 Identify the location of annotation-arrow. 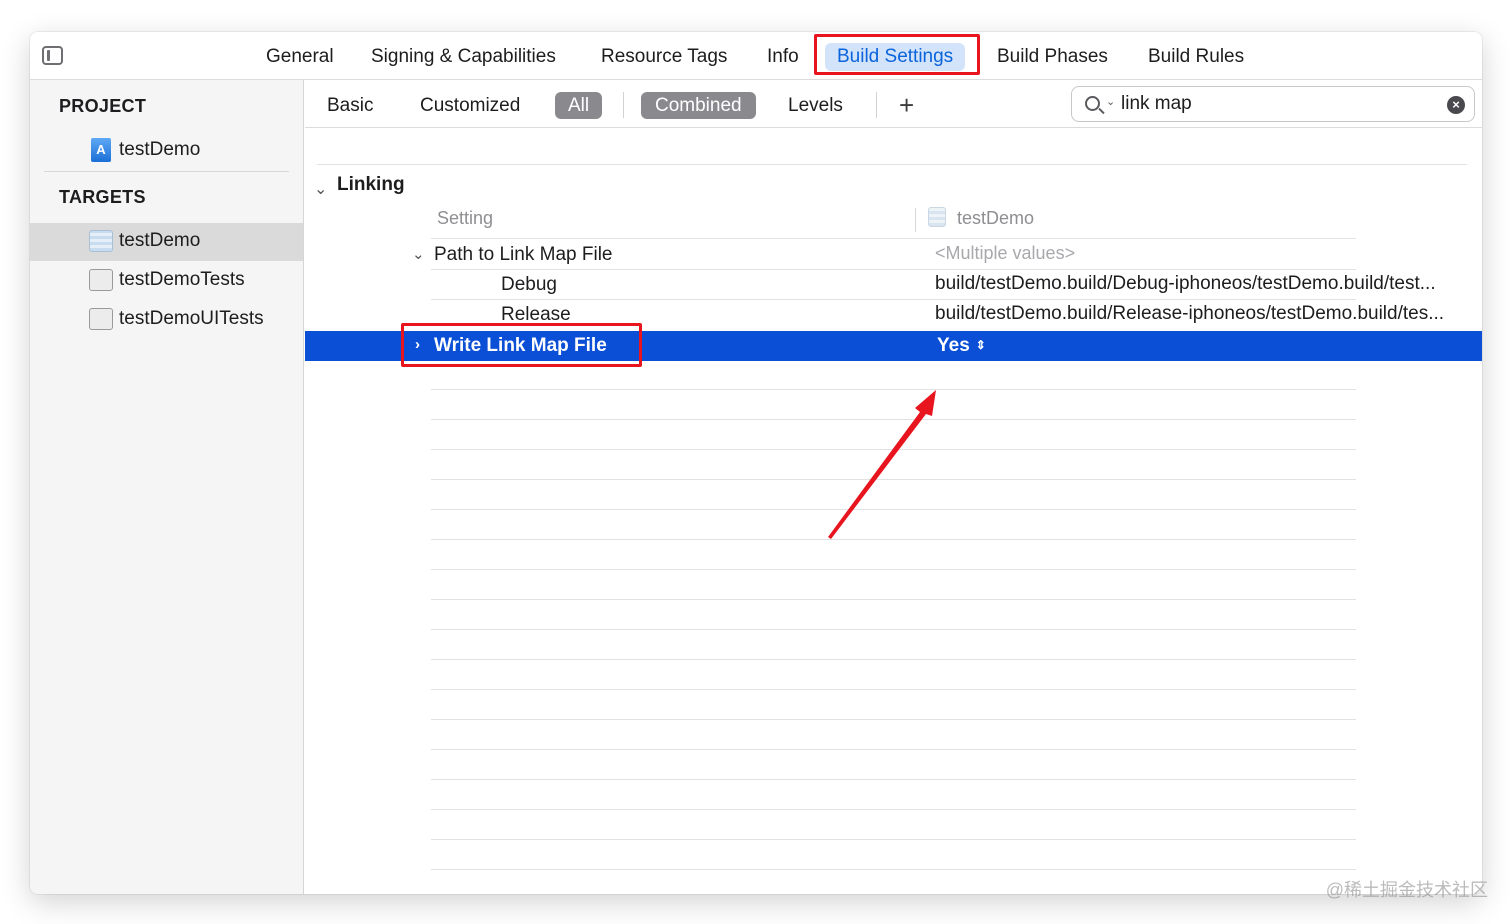
(882, 464).